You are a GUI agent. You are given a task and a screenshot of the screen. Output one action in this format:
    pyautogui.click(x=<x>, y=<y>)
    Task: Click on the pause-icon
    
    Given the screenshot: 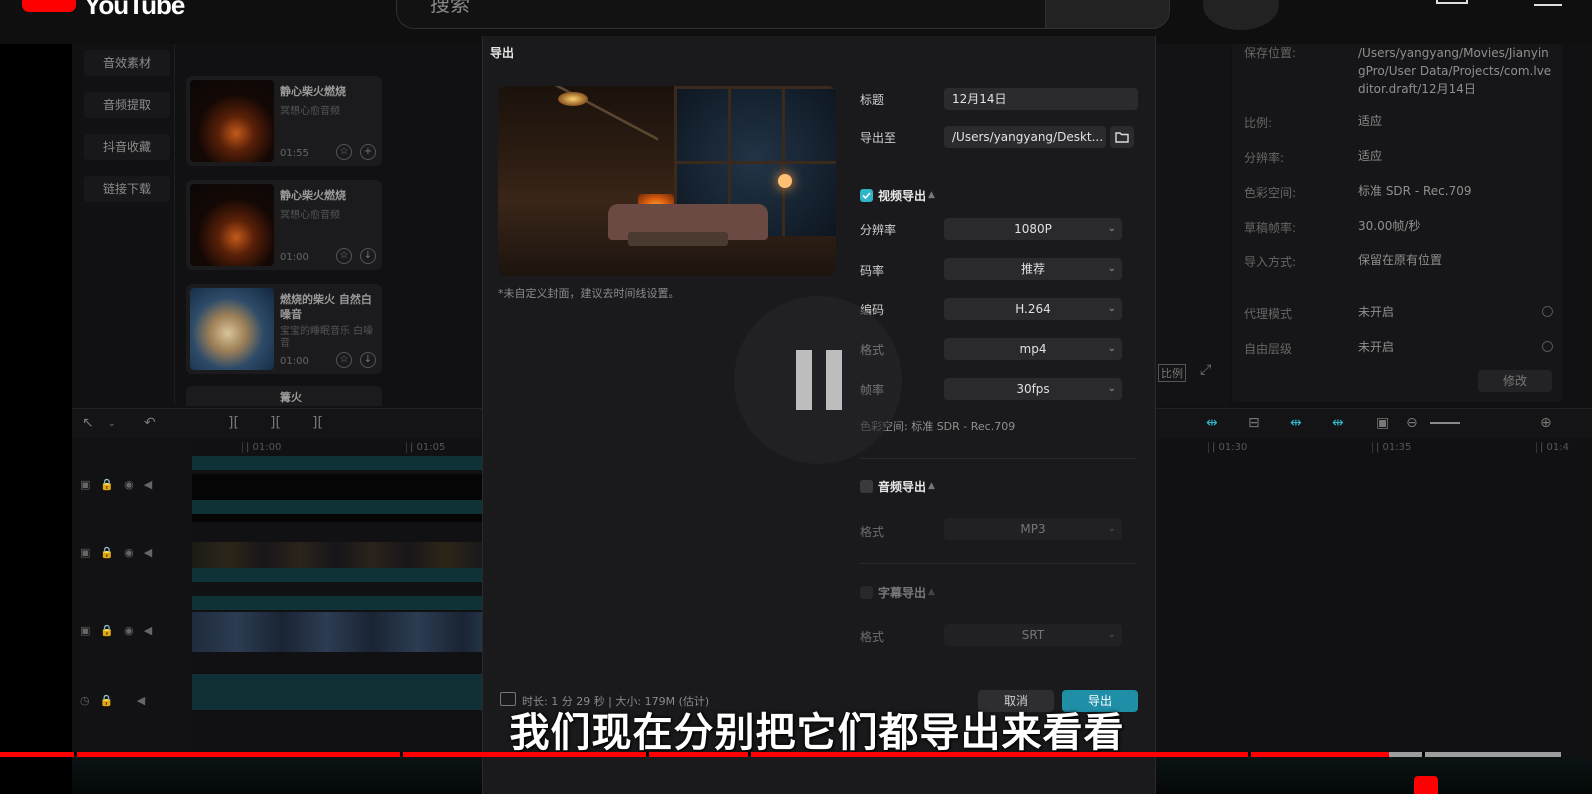 What is the action you would take?
    pyautogui.click(x=818, y=380)
    